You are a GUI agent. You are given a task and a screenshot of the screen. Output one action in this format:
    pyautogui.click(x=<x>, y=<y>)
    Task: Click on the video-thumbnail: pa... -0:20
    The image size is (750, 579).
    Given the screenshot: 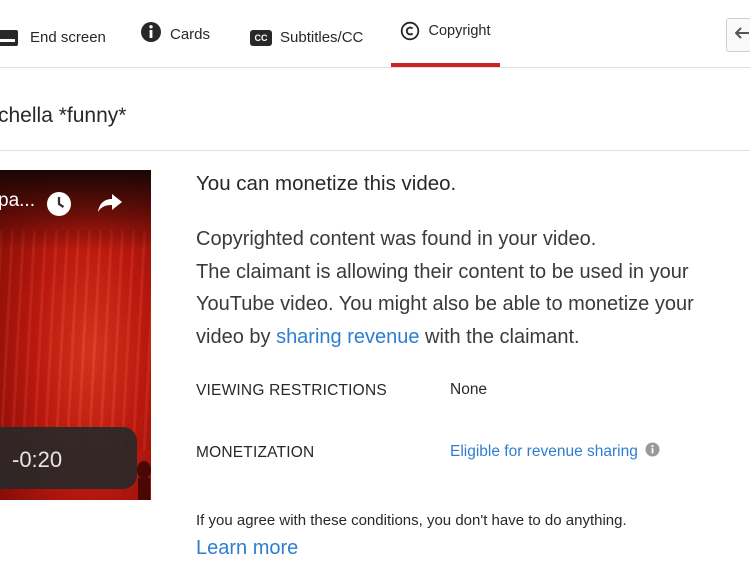 What is the action you would take?
    pyautogui.click(x=75, y=335)
    